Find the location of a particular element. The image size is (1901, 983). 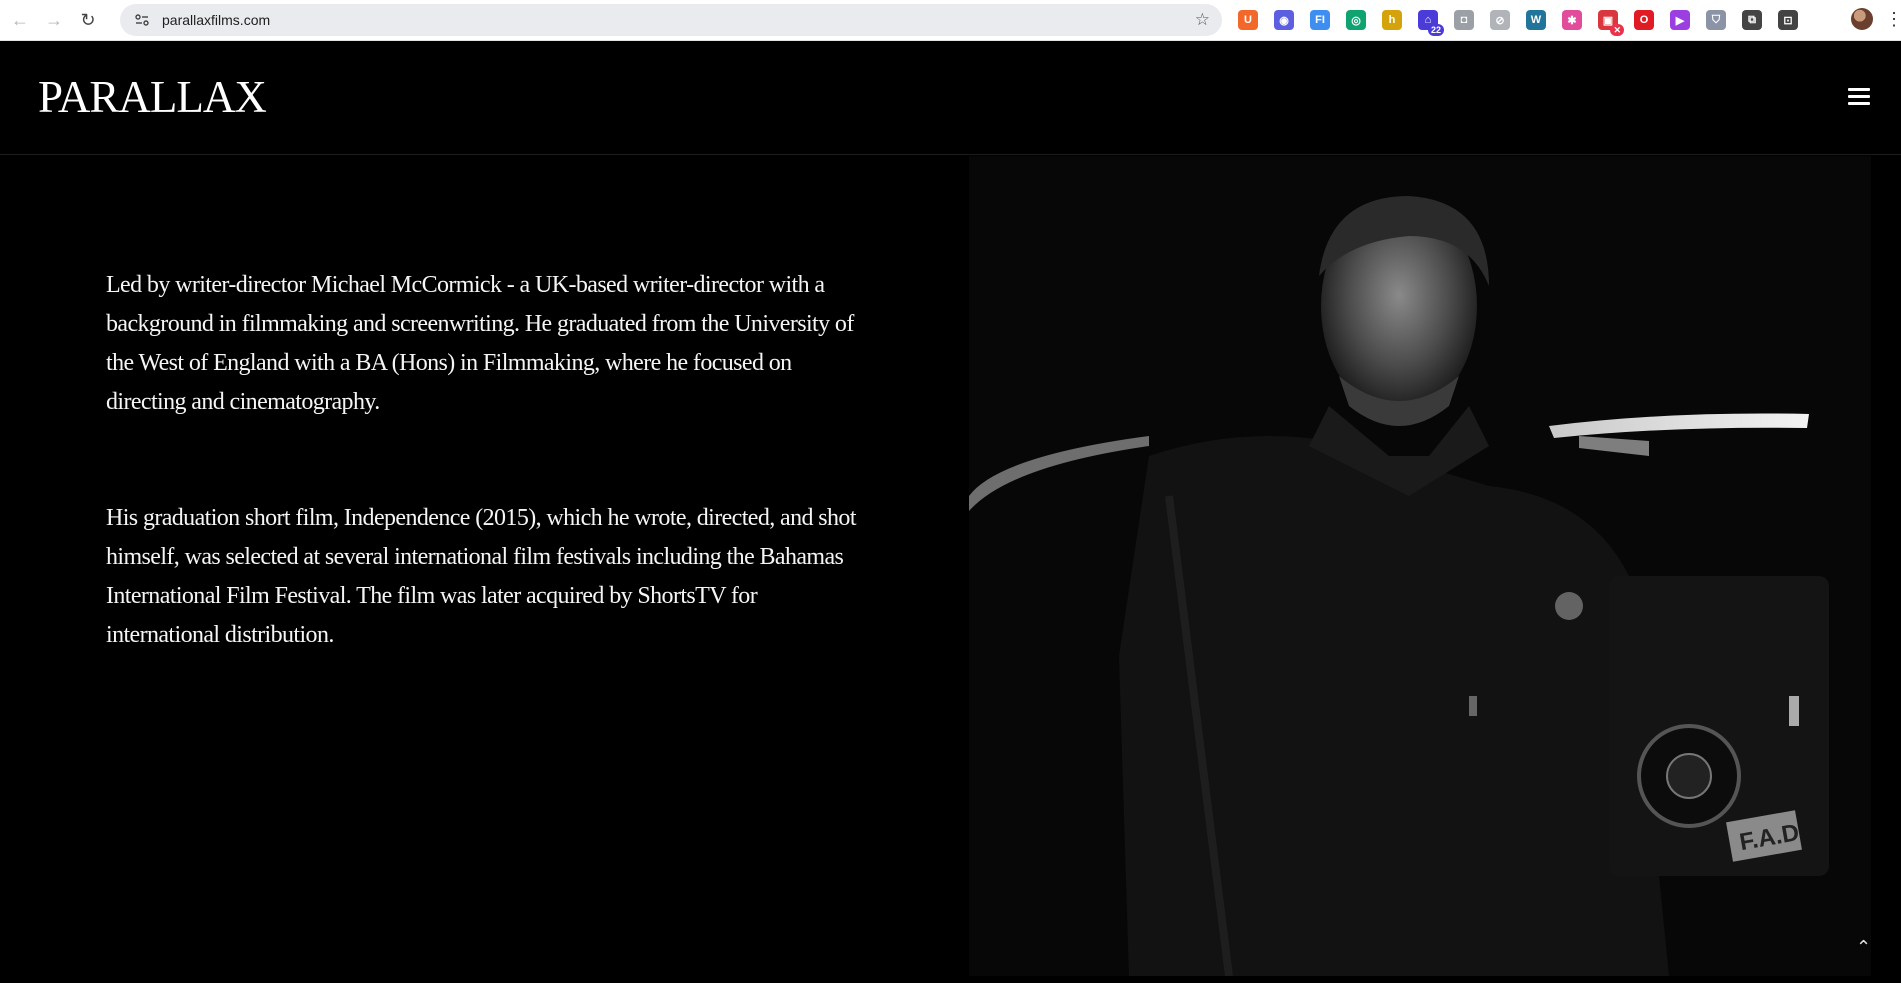

green-circle-extension-glyph: ◎ is located at coordinates (1356, 20).